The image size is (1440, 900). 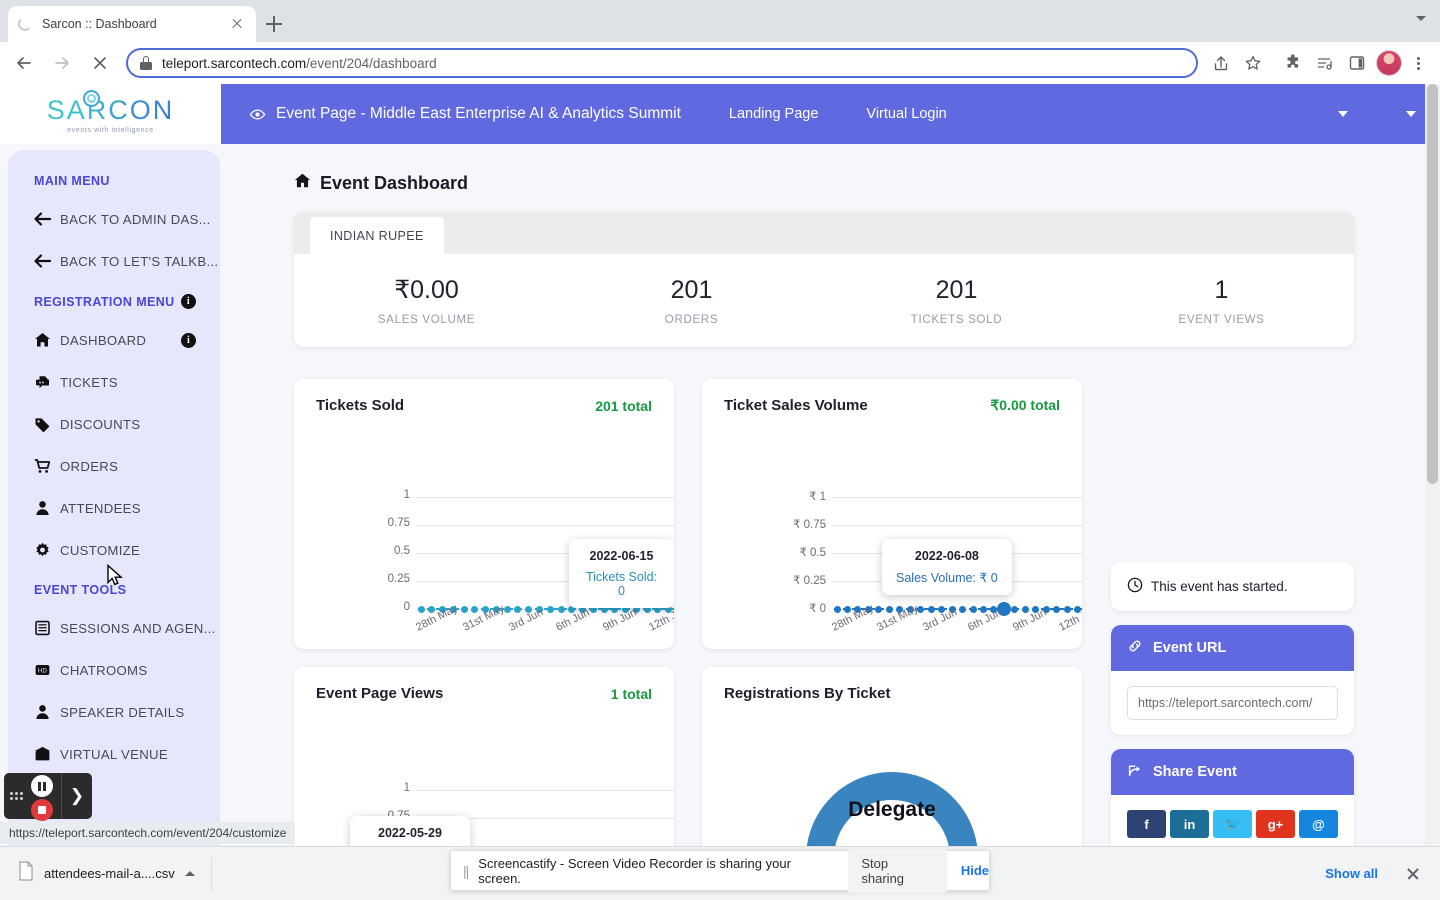 What do you see at coordinates (1389, 63) in the screenshot?
I see `profile-avatar` at bounding box center [1389, 63].